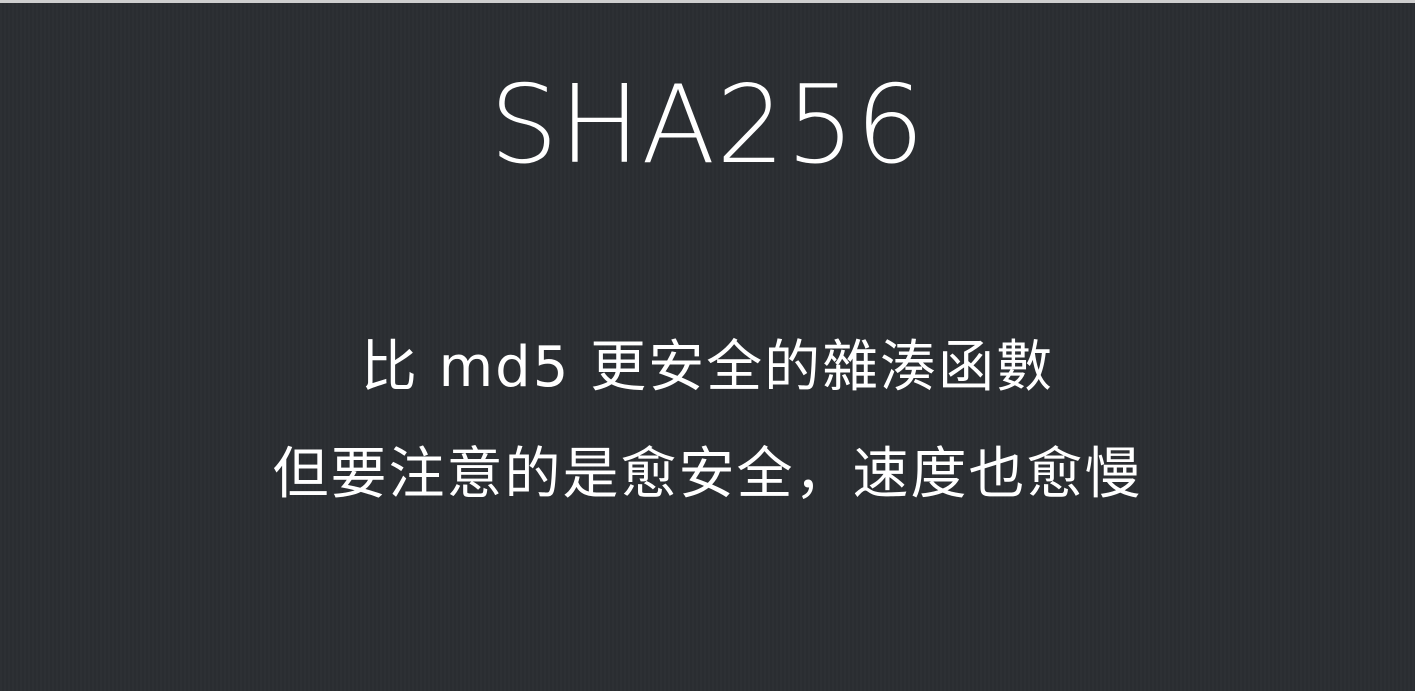  What do you see at coordinates (707, 125) in the screenshot?
I see `slide-title: SHA256` at bounding box center [707, 125].